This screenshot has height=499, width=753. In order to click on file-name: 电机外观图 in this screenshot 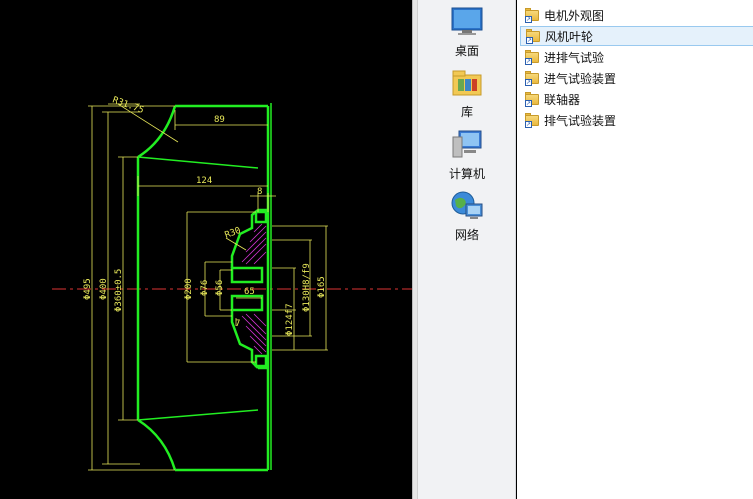, I will do `click(574, 15)`.